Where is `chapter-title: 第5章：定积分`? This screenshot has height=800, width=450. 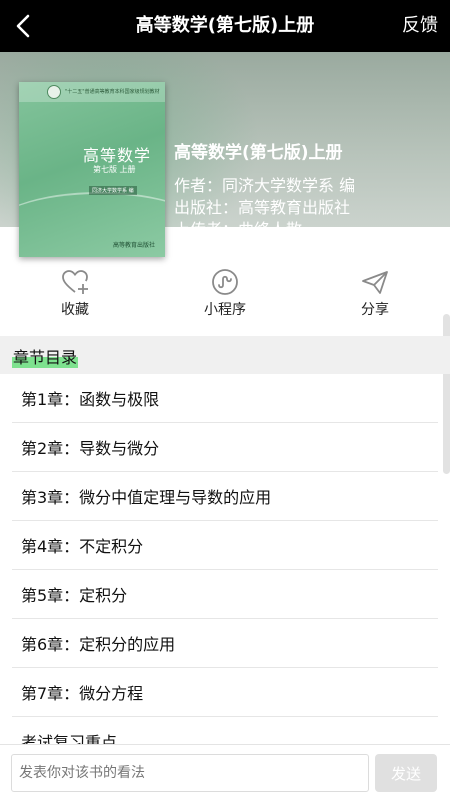 chapter-title: 第5章：定积分 is located at coordinates (74, 595).